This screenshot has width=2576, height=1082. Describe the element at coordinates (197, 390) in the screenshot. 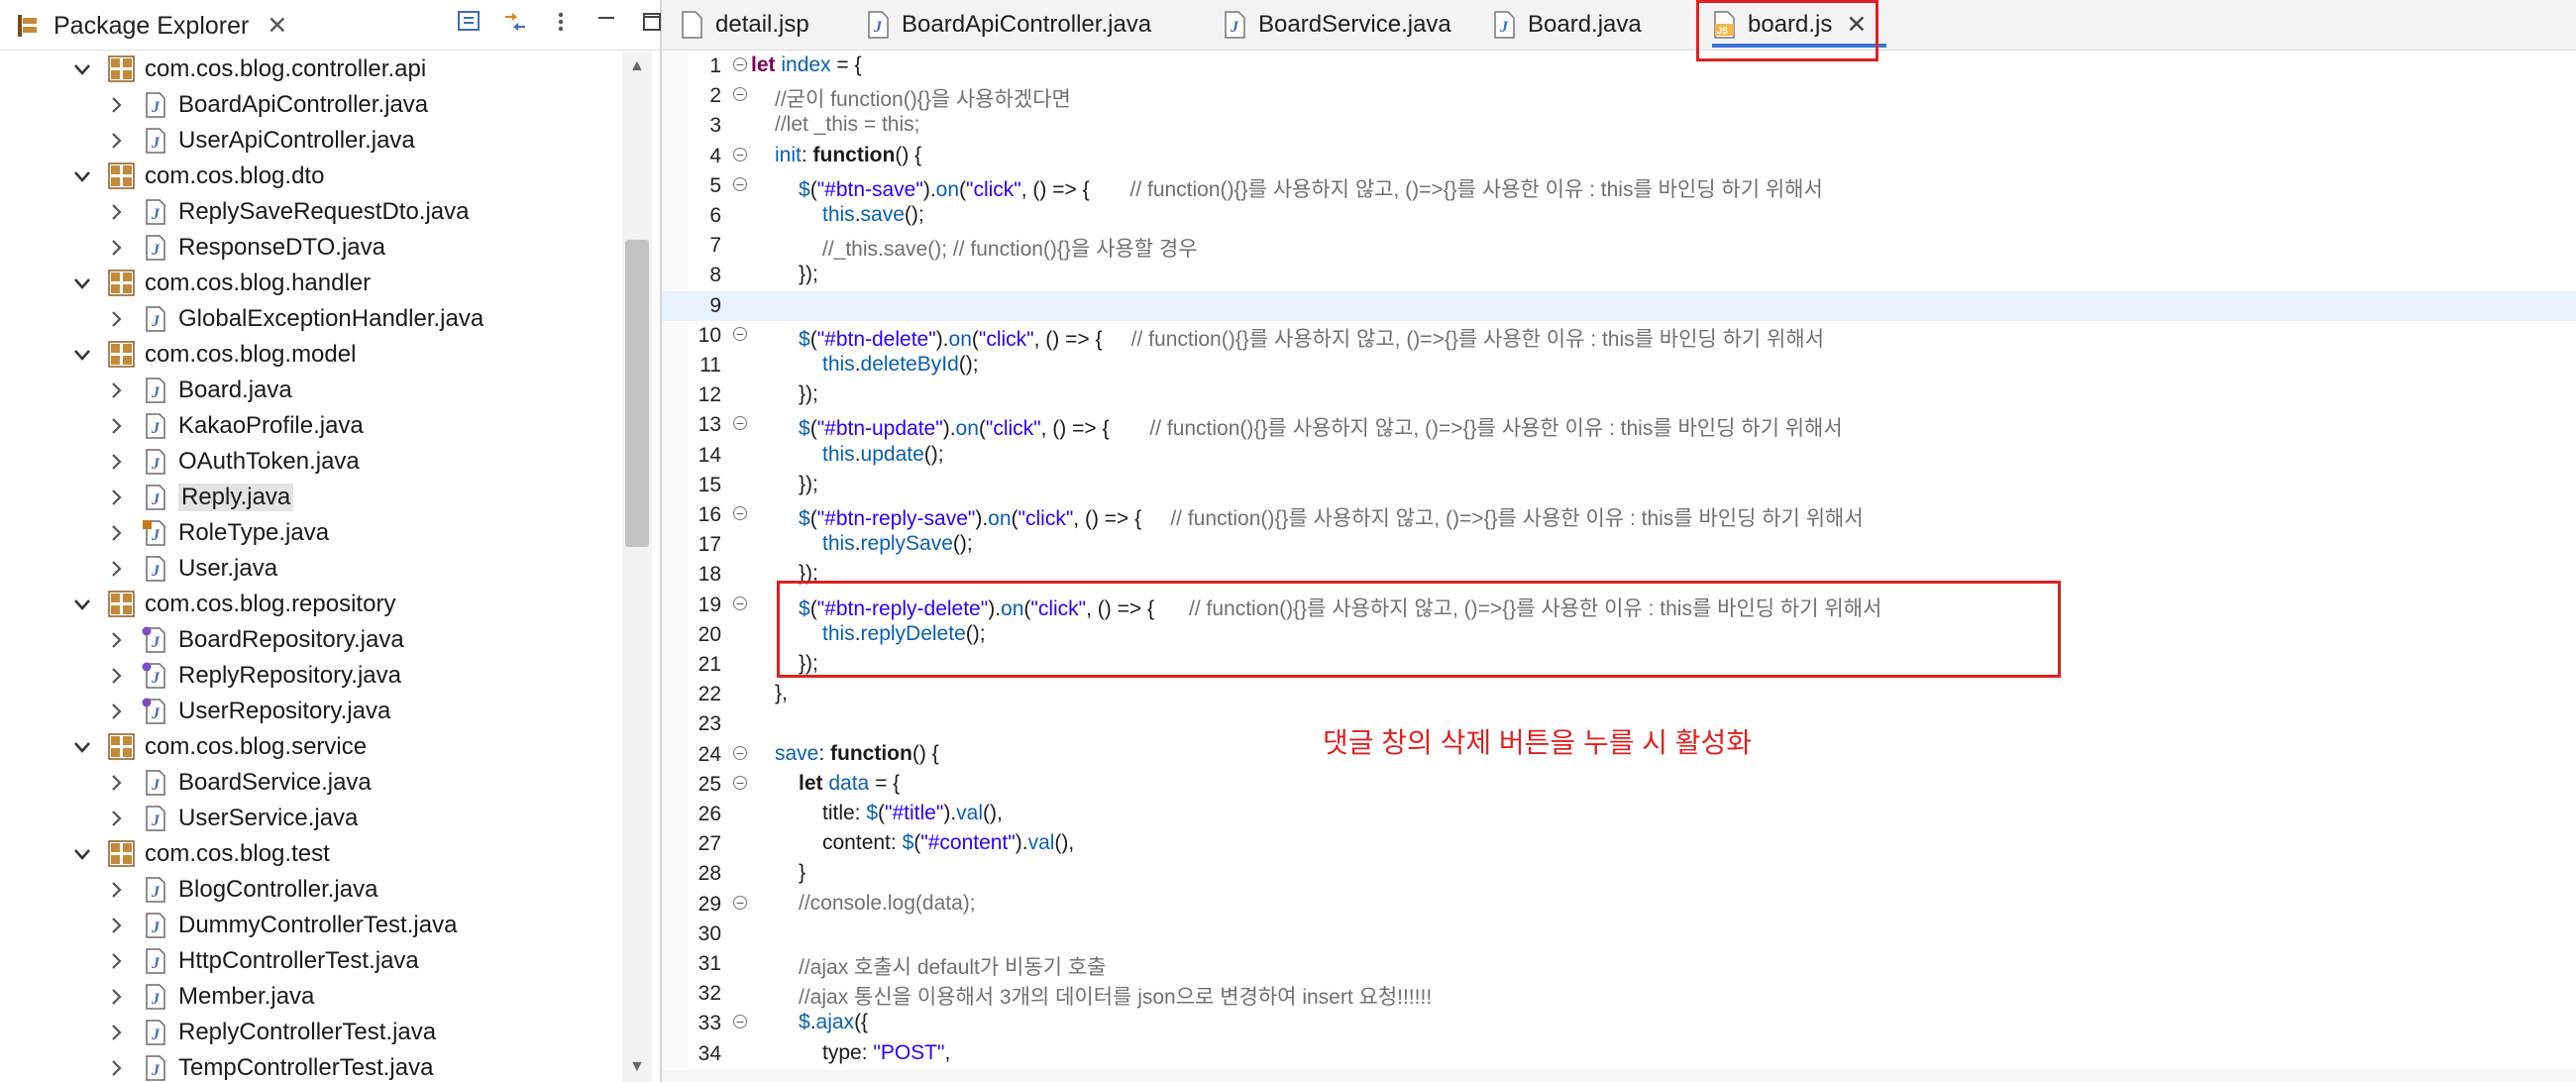

I see `tree-file: J Board.java` at that location.